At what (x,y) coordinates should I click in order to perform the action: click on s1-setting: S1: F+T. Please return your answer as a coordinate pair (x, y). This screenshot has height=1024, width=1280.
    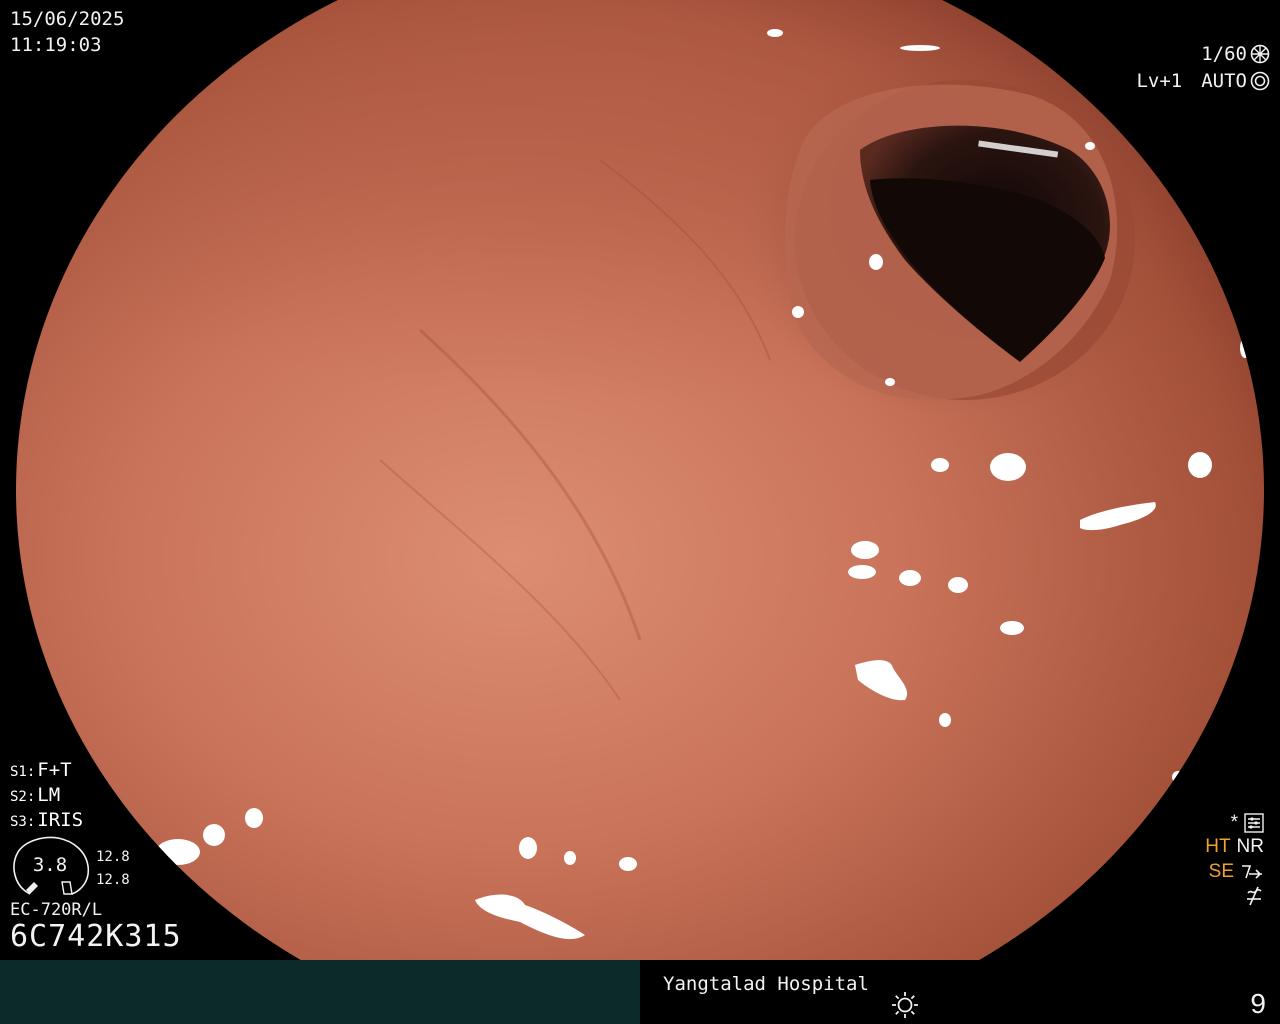
    Looking at the image, I should click on (41, 770).